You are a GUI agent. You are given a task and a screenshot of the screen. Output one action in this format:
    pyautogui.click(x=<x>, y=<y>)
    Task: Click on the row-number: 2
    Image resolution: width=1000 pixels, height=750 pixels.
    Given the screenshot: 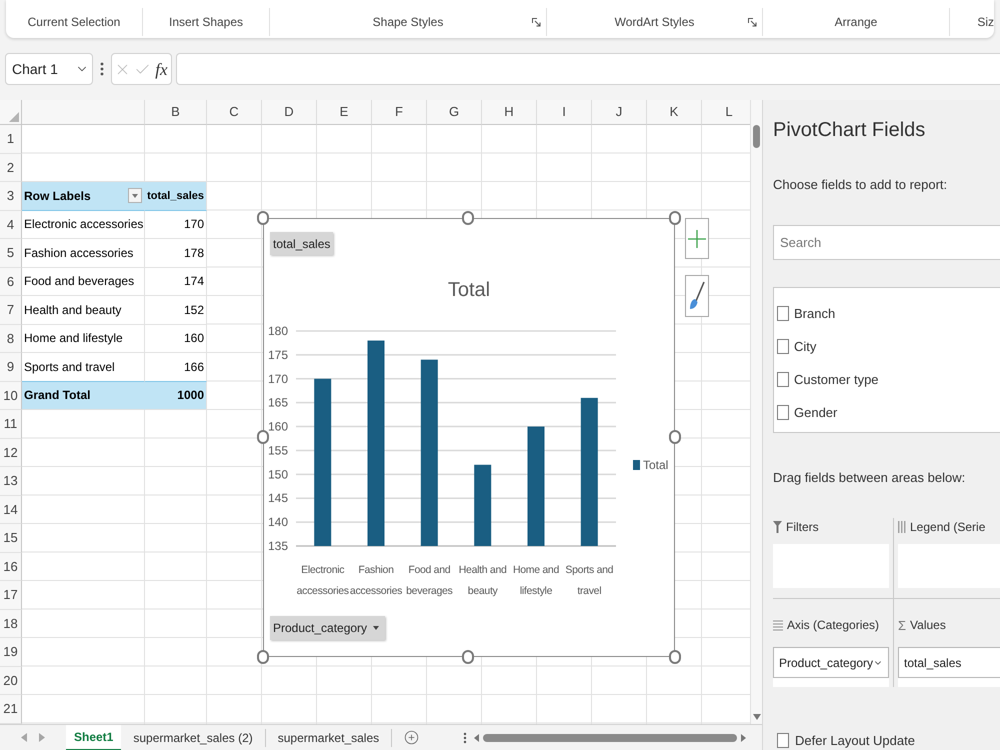 What is the action you would take?
    pyautogui.click(x=11, y=168)
    